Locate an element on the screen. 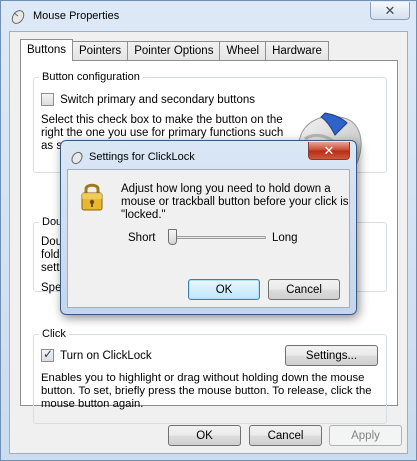  dialog-close-button: ✕ is located at coordinates (329, 151).